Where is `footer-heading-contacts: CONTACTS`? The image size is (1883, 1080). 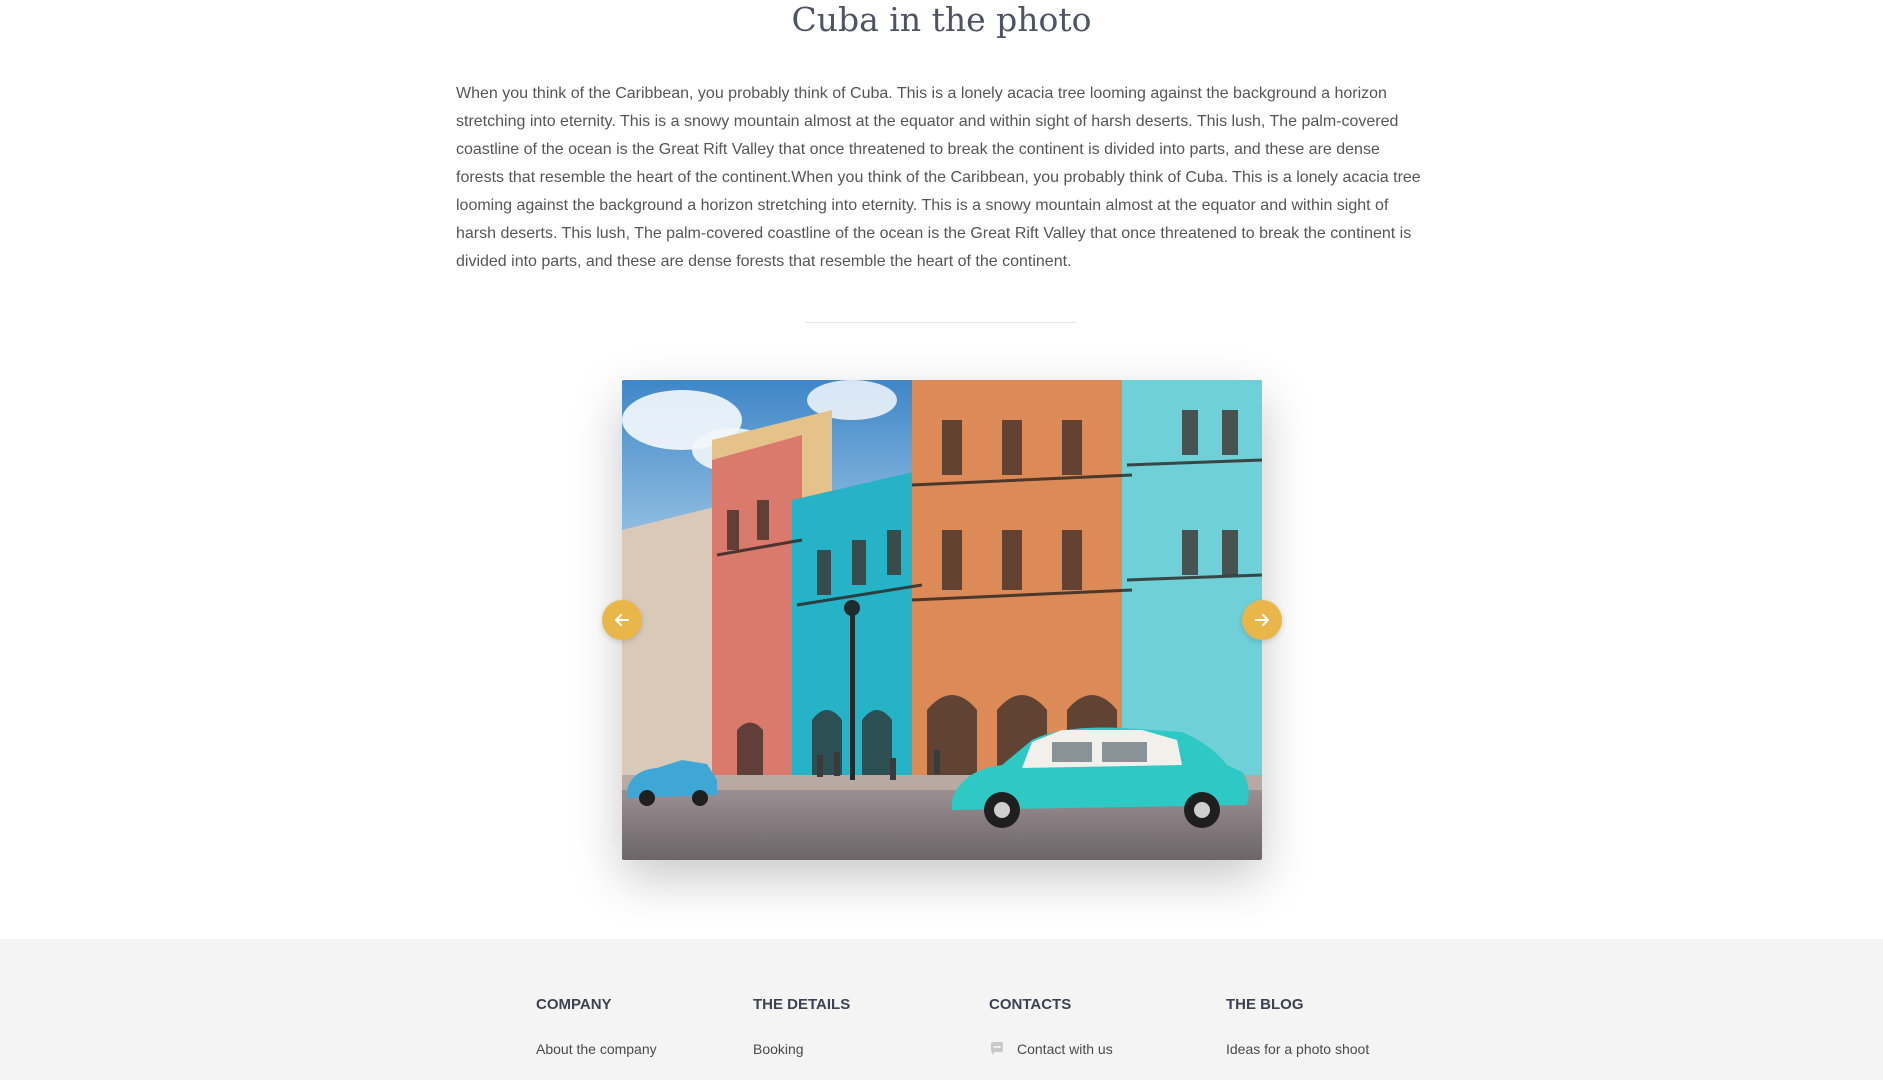
footer-heading-contacts: CONTACTS is located at coordinates (1030, 1004).